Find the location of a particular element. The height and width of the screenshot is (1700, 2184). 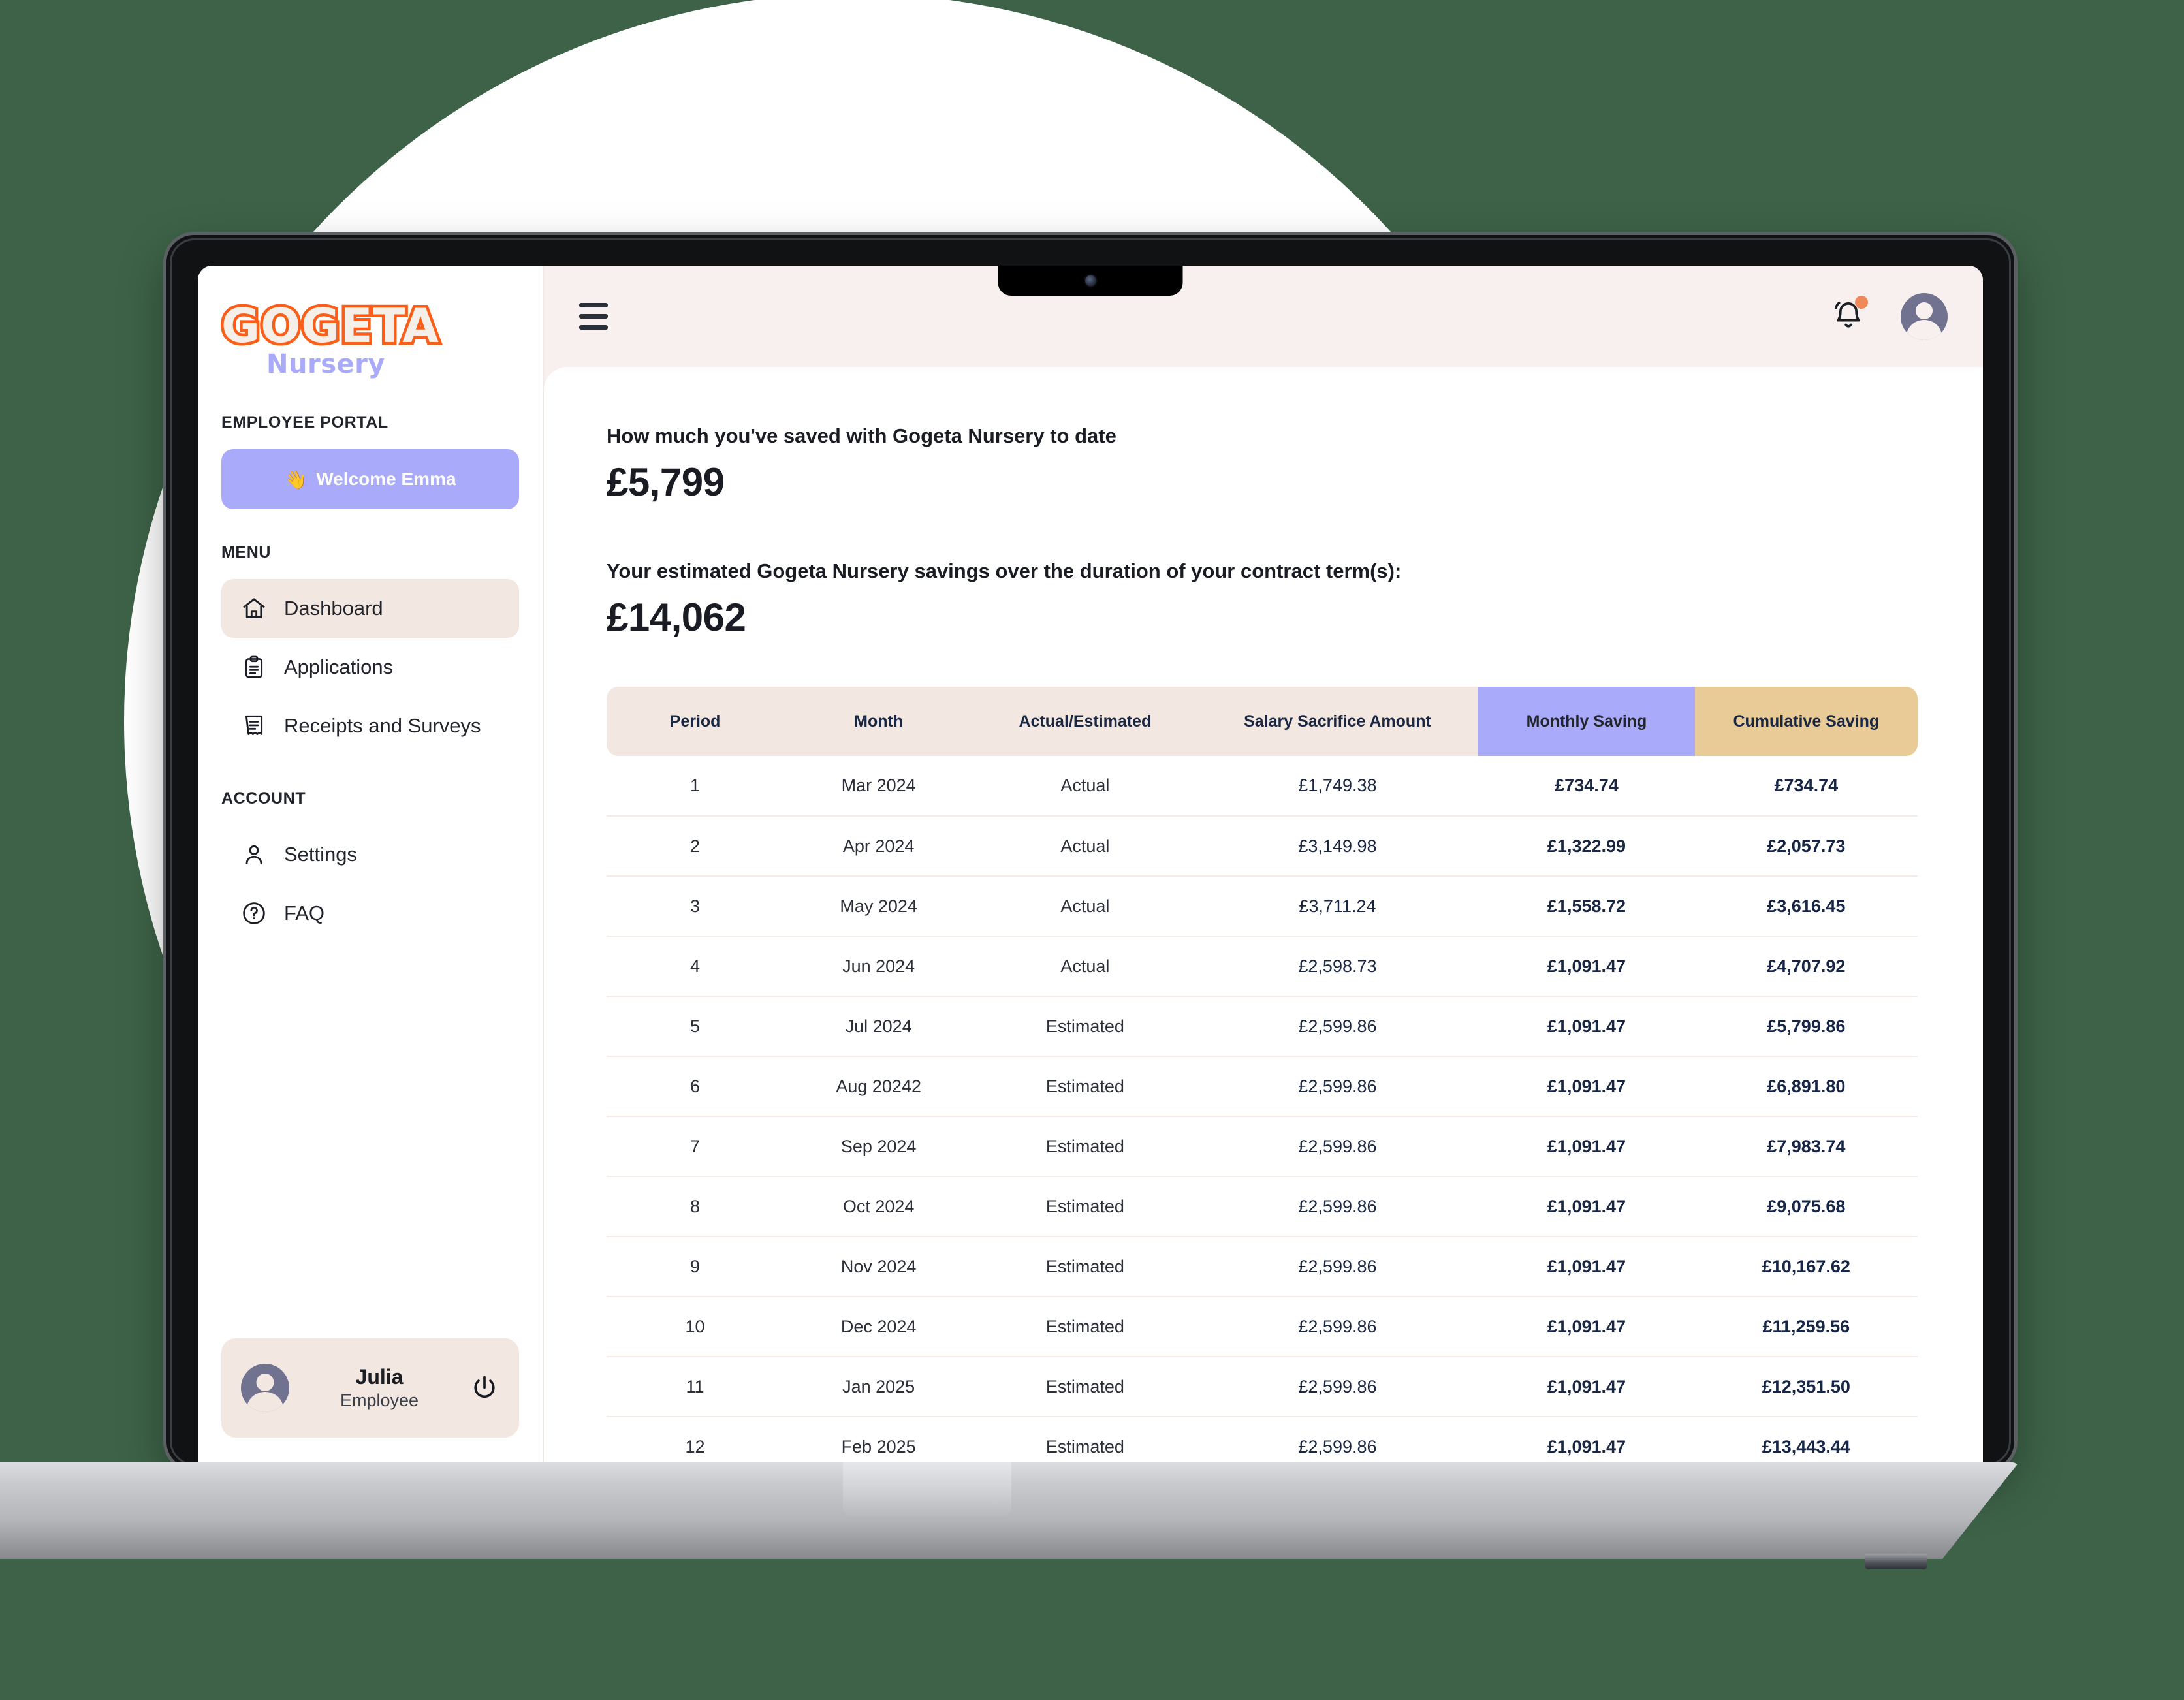

cell-period: 4 is located at coordinates (696, 967).